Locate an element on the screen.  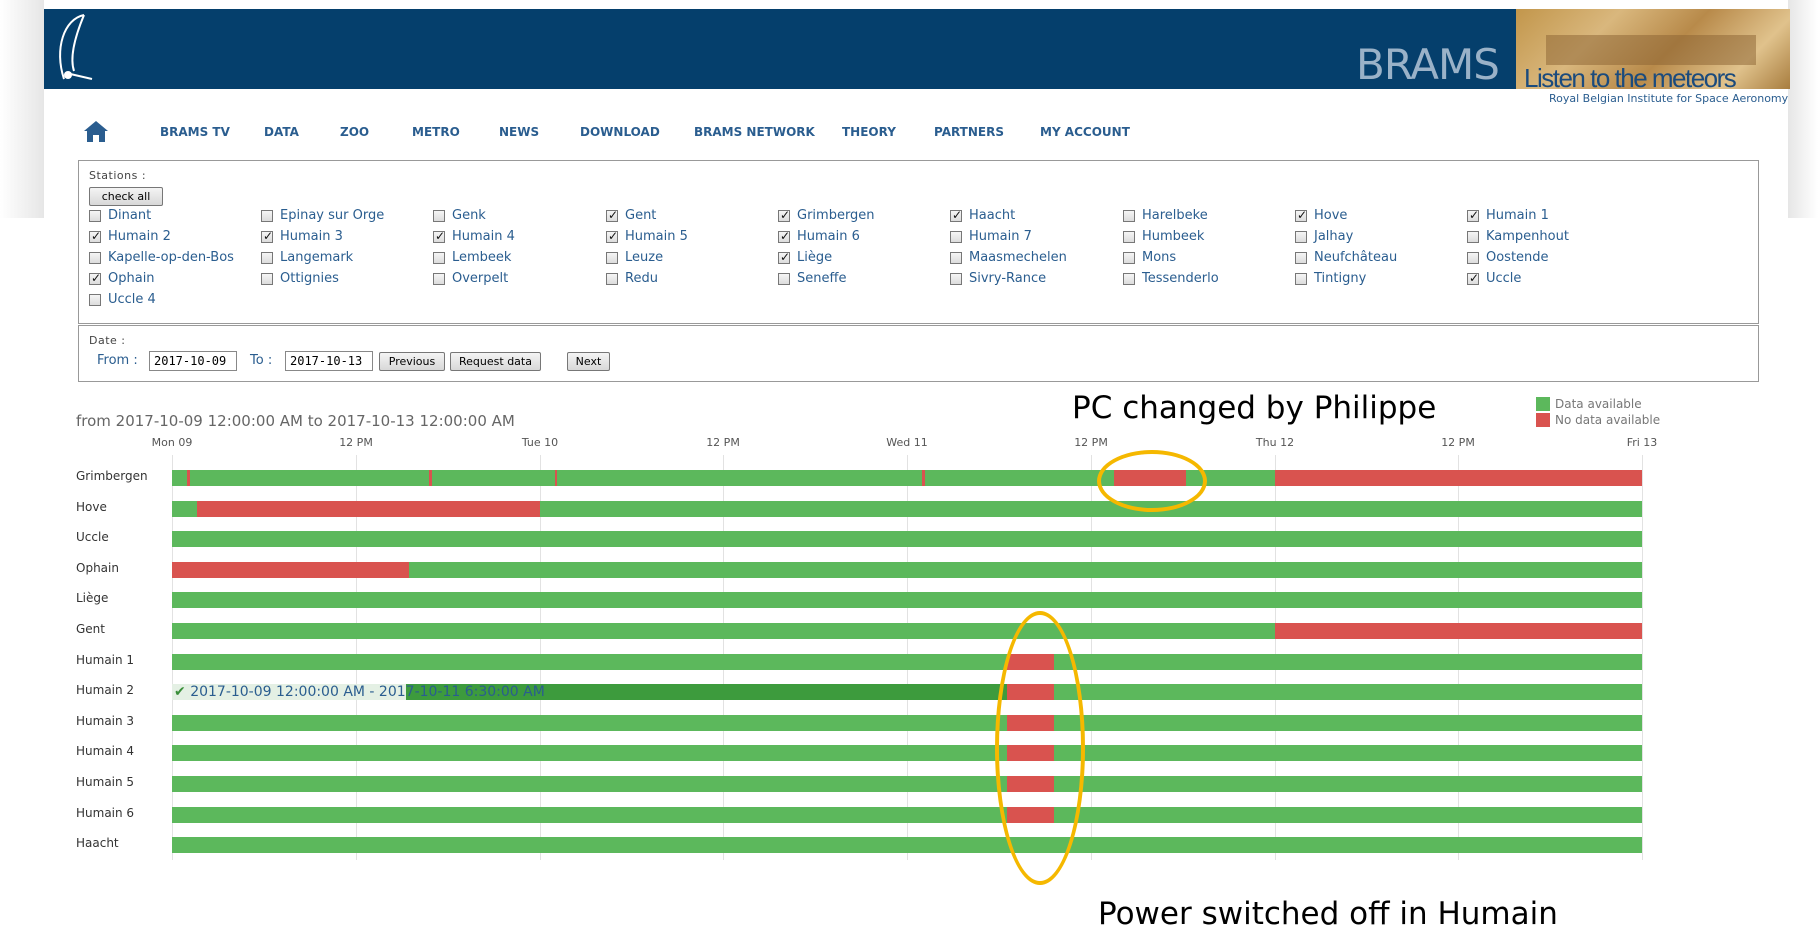
x-tick-label: Mon 09 is located at coordinates (172, 442).